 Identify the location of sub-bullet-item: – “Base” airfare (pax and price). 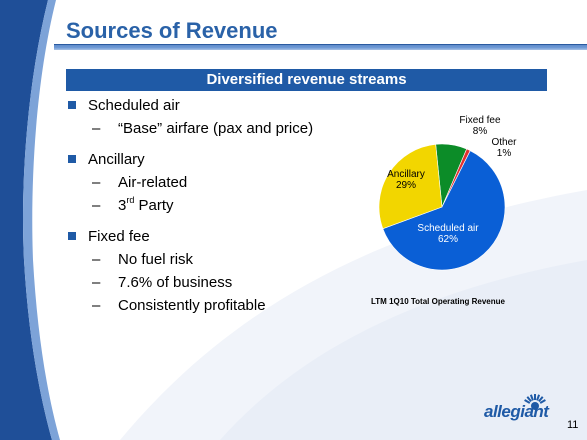
(218, 128).